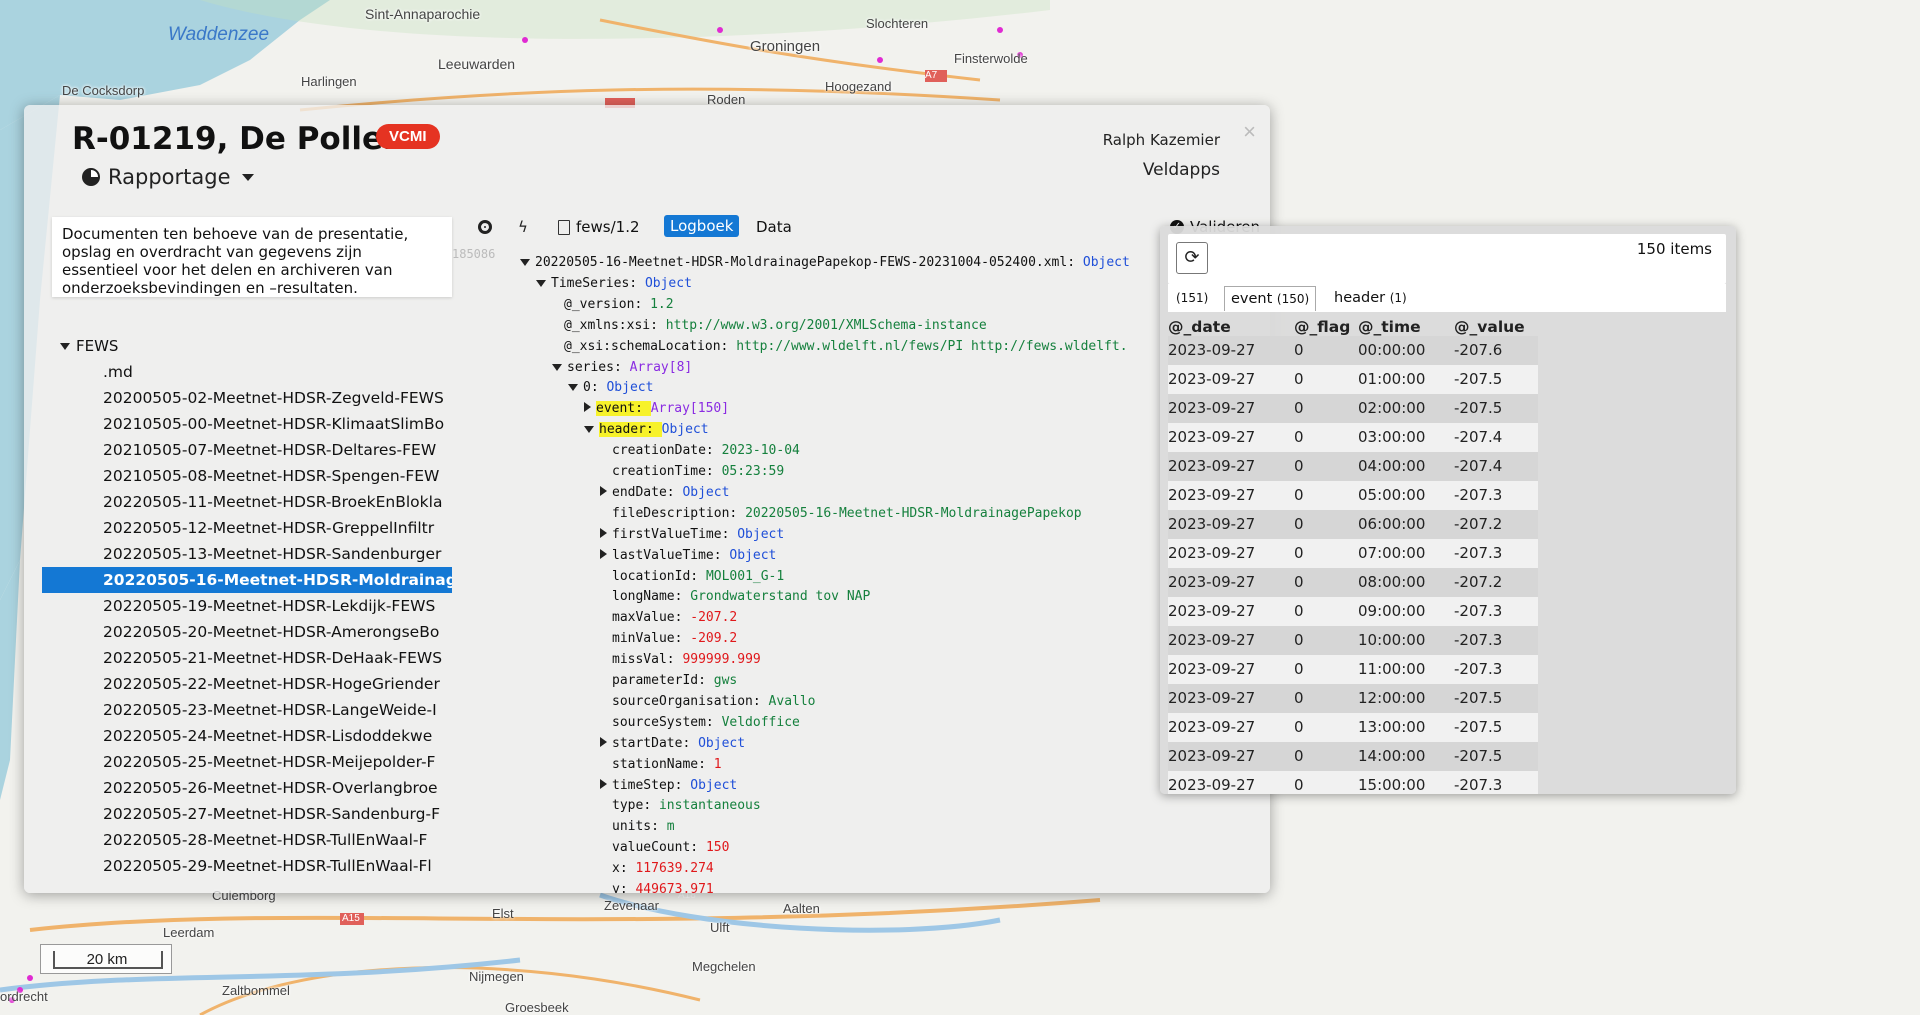  What do you see at coordinates (599, 227) in the screenshot?
I see `tab-fews: fews/1.2` at bounding box center [599, 227].